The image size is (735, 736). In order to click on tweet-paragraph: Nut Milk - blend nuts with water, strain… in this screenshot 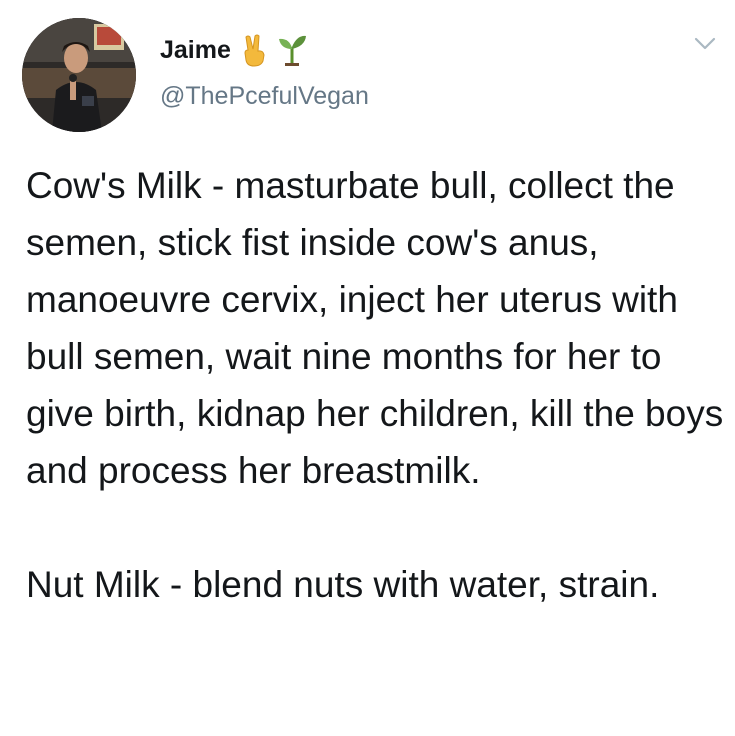, I will do `click(343, 584)`.